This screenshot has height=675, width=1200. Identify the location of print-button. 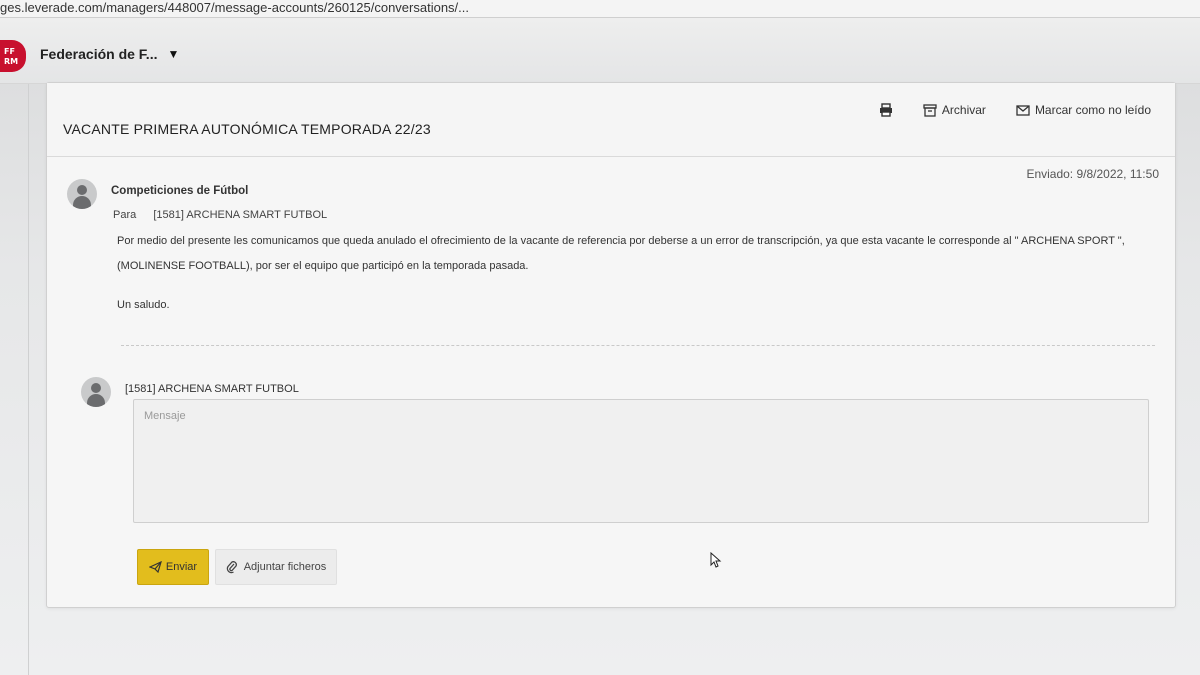
(886, 110).